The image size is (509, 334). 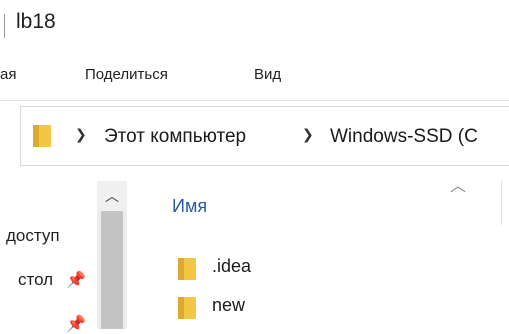 I want to click on title-divider, so click(x=4, y=26).